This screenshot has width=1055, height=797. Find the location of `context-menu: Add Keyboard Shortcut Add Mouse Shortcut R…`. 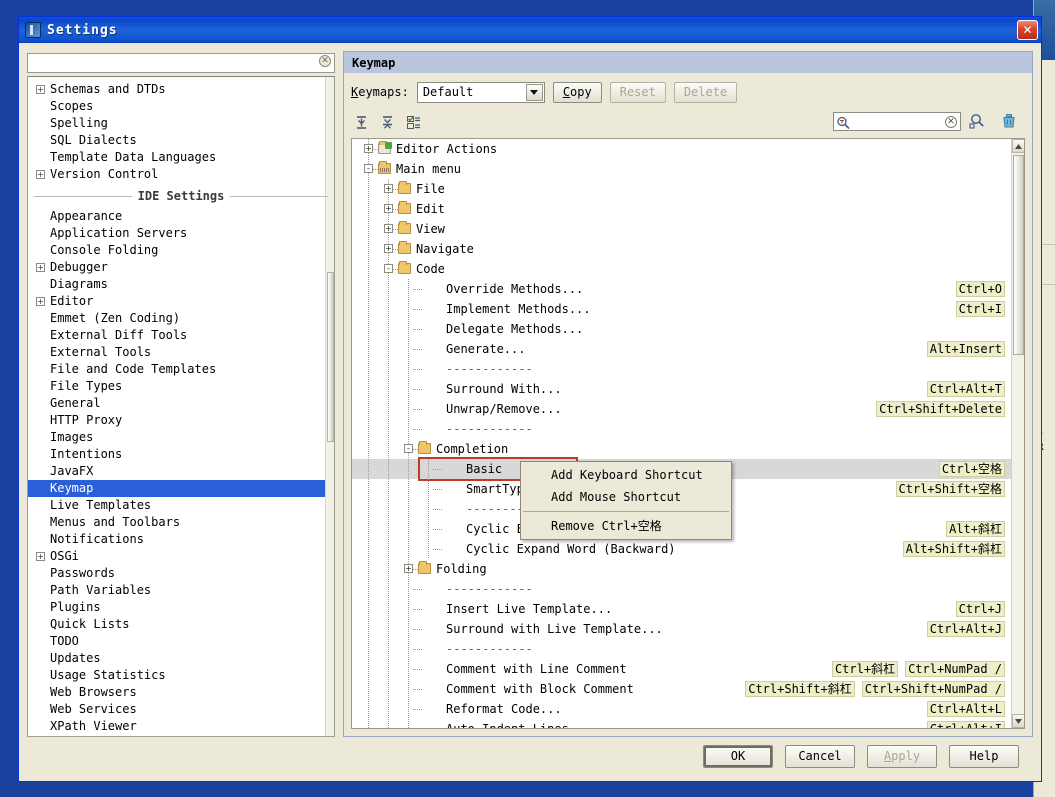

context-menu: Add Keyboard Shortcut Add Mouse Shortcut R… is located at coordinates (626, 500).